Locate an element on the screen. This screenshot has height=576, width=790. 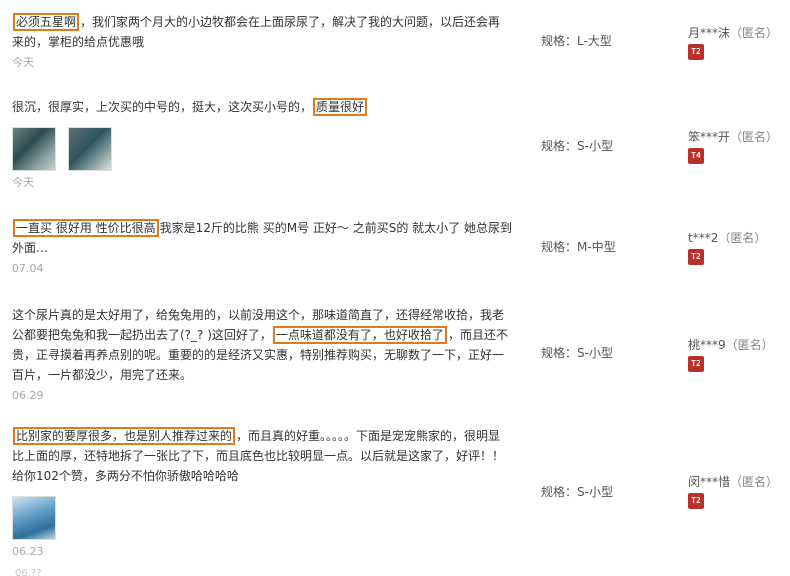
highlighted-phrase: 质量很好 is located at coordinates (340, 107).